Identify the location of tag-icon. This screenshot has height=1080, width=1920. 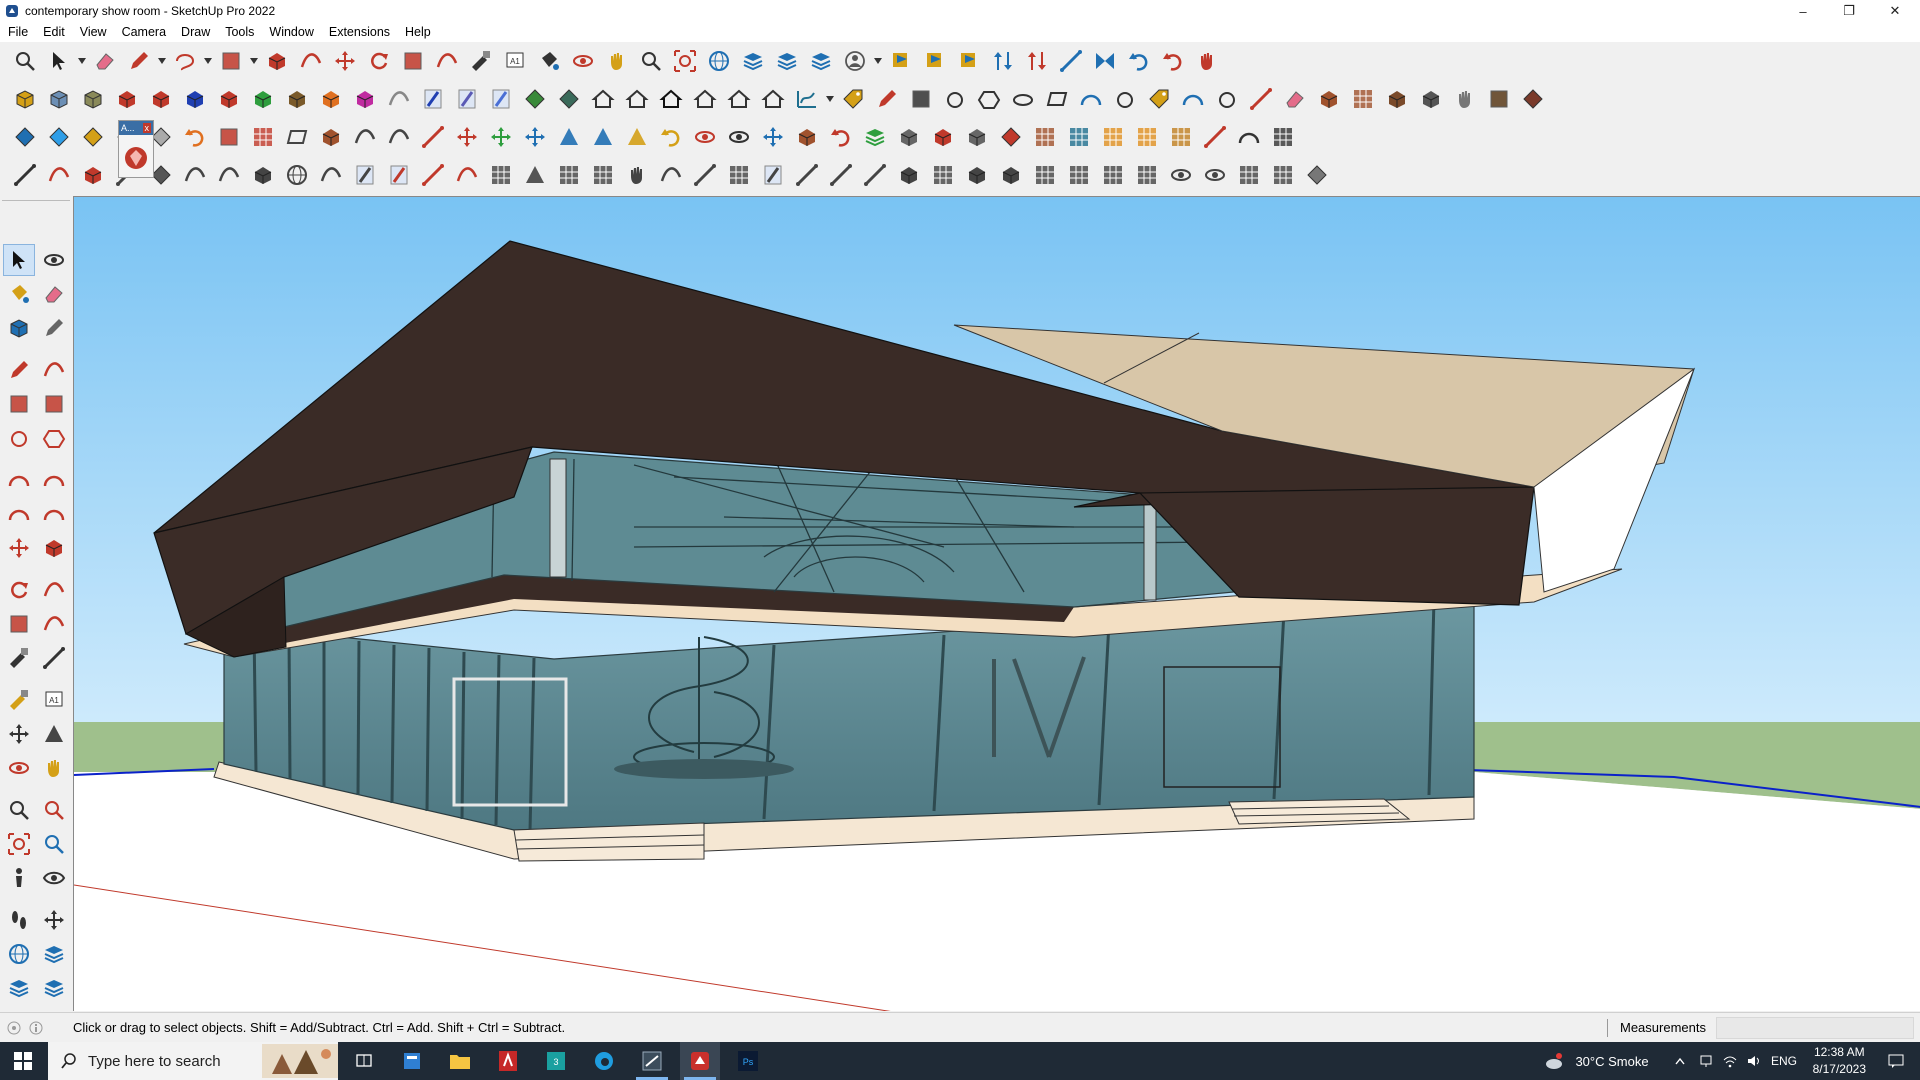
(853, 99).